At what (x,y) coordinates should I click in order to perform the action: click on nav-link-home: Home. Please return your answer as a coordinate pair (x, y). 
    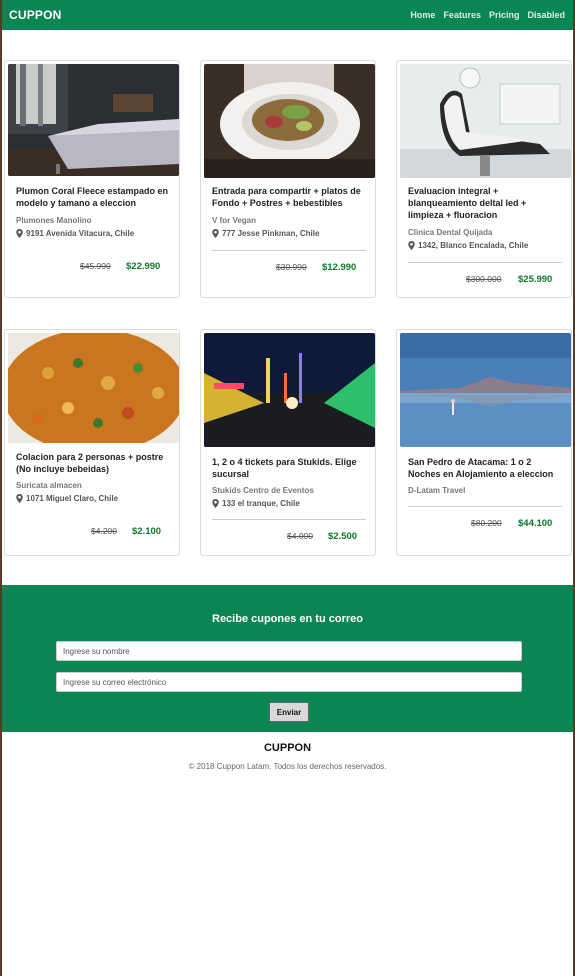
    Looking at the image, I should click on (422, 15).